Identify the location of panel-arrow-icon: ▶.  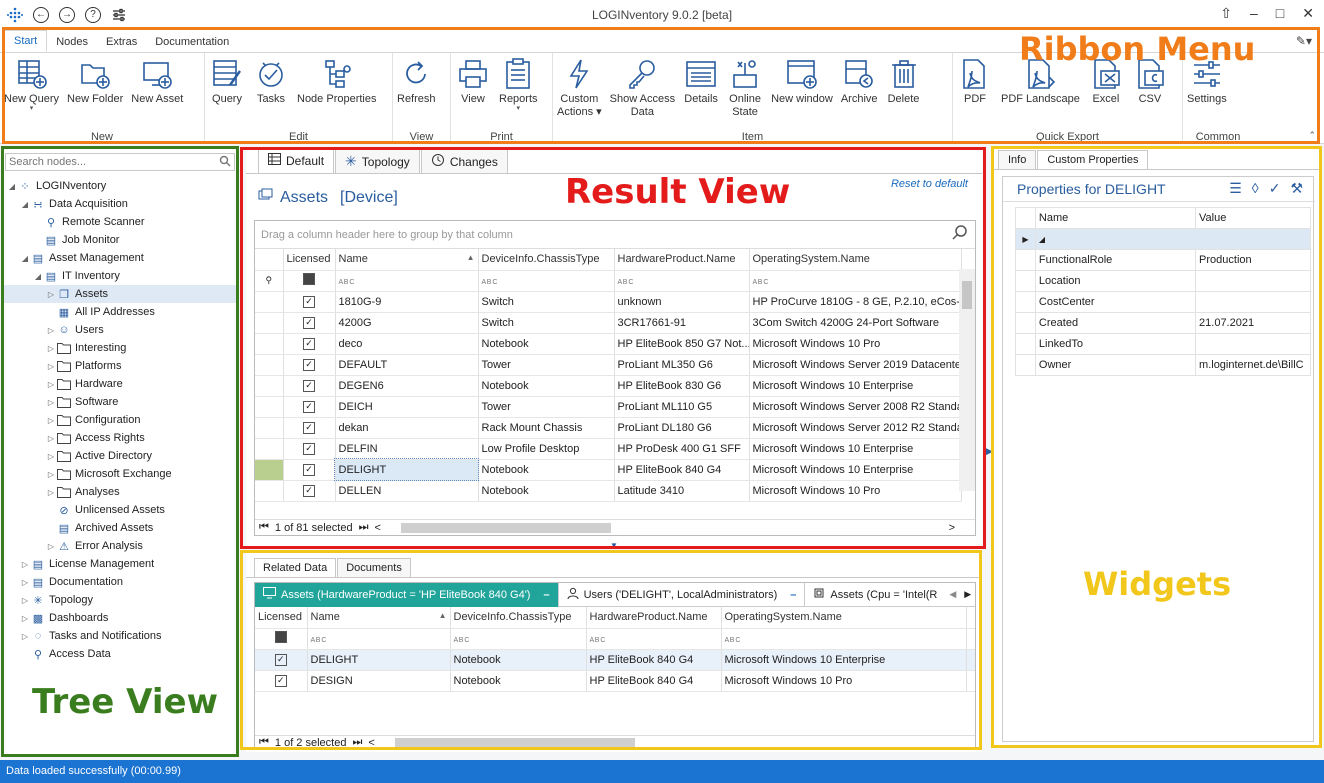
(989, 451).